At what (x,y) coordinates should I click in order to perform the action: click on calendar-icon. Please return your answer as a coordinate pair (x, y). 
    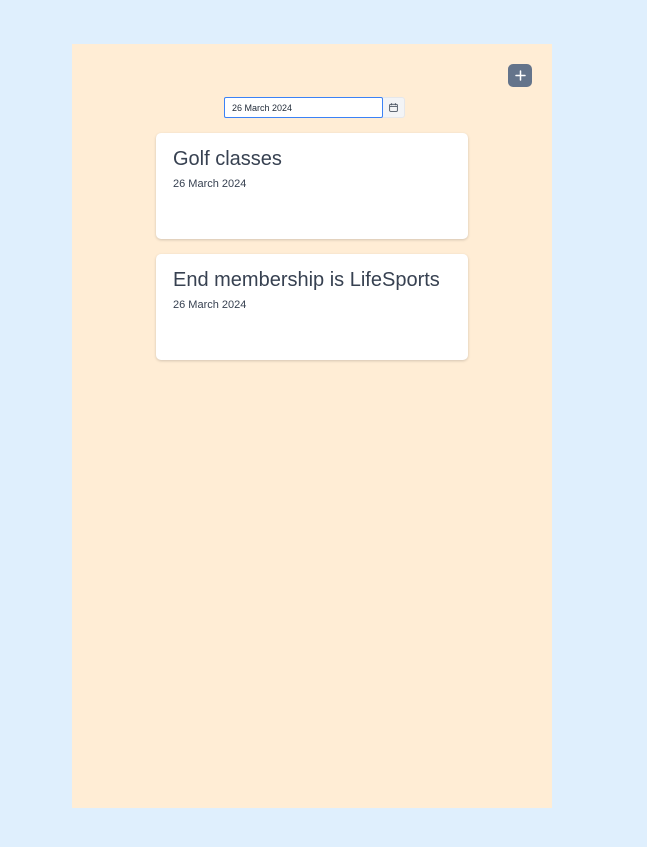
    Looking at the image, I should click on (393, 107).